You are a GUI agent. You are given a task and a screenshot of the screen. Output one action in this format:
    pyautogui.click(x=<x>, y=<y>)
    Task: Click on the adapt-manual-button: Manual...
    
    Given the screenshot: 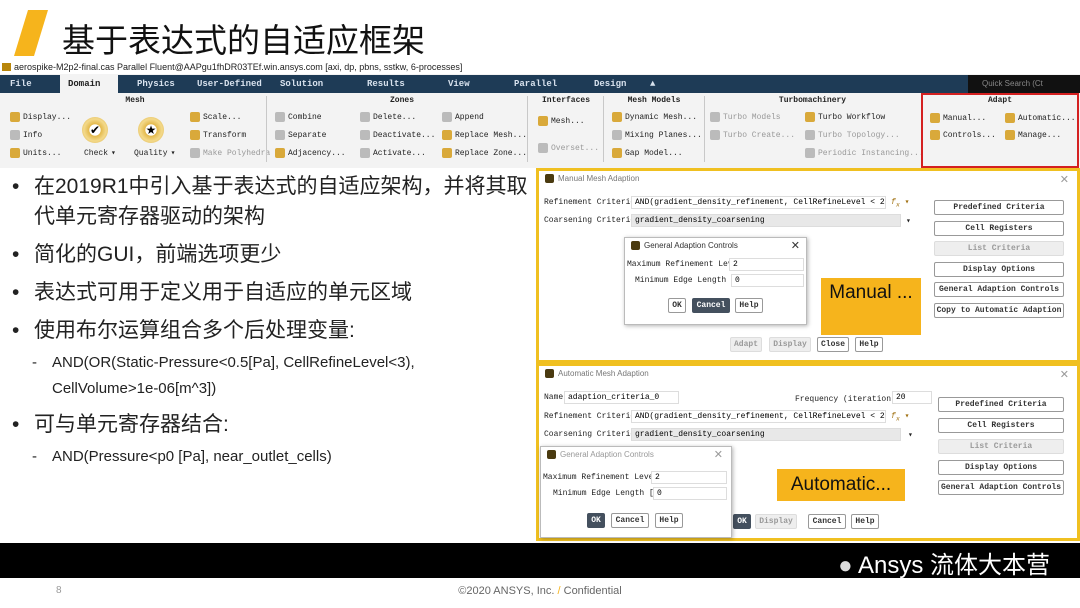 What is the action you would take?
    pyautogui.click(x=958, y=118)
    